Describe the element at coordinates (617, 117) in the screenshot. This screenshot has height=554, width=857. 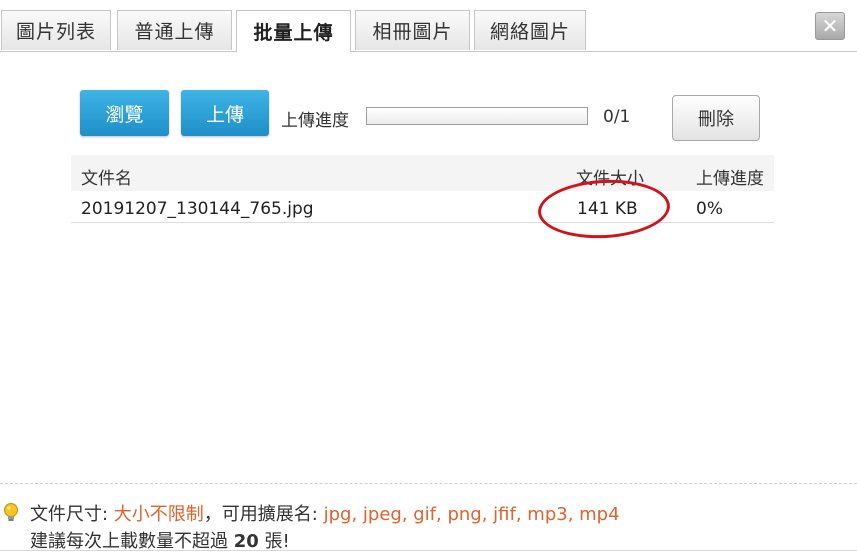
I see `upload-progress-count: 0/1` at that location.